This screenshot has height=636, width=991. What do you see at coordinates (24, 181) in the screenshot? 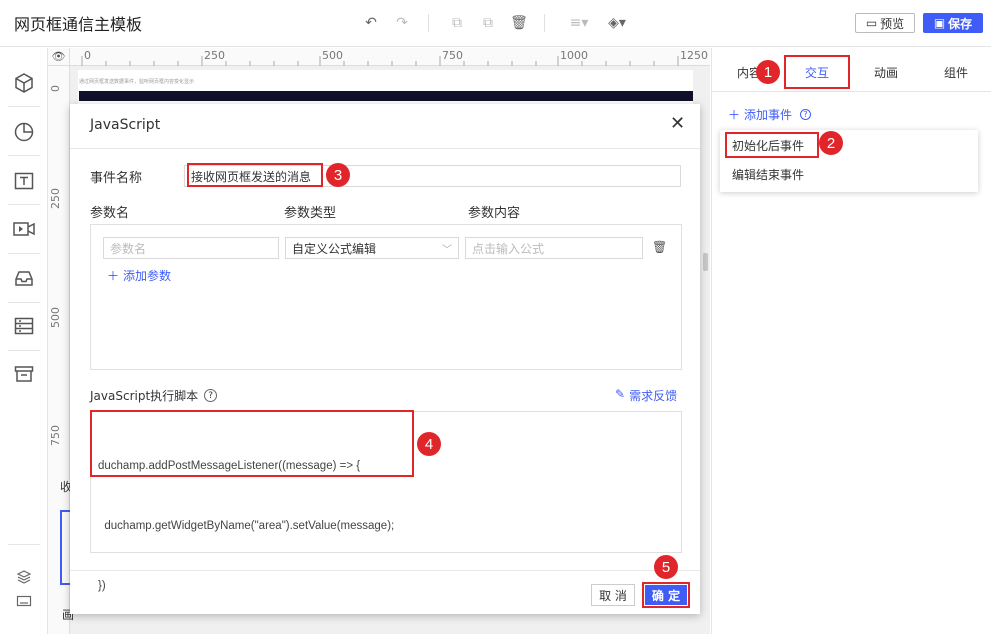
I see `text-icon` at bounding box center [24, 181].